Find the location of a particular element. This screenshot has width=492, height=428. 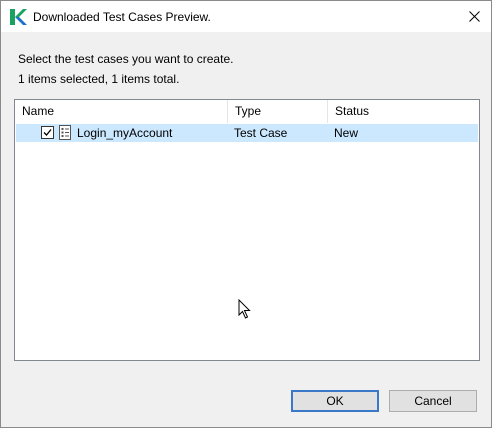

dialog-title: Downloaded Test Cases Preview. is located at coordinates (122, 17).